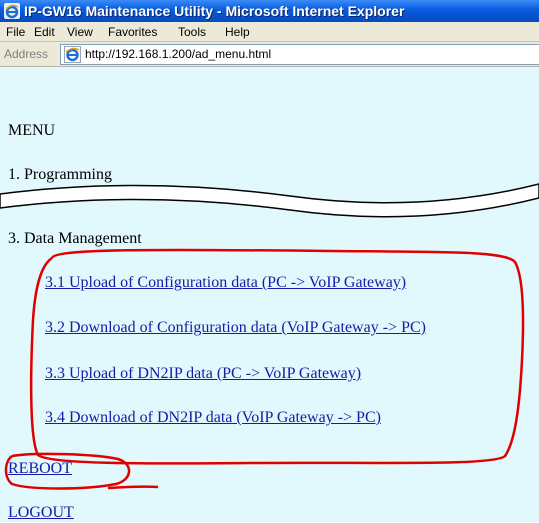  What do you see at coordinates (132, 32) in the screenshot?
I see `menu-favorites: Favorites` at bounding box center [132, 32].